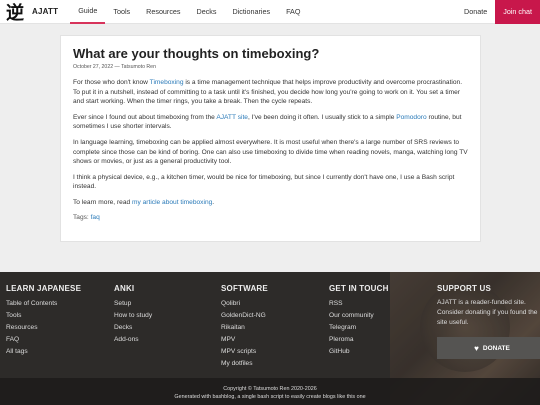 This screenshot has height=405, width=540. Describe the element at coordinates (270, 389) in the screenshot. I see `copyright-text: Copyright © Tatsumoto Ren 2020-2026` at that location.